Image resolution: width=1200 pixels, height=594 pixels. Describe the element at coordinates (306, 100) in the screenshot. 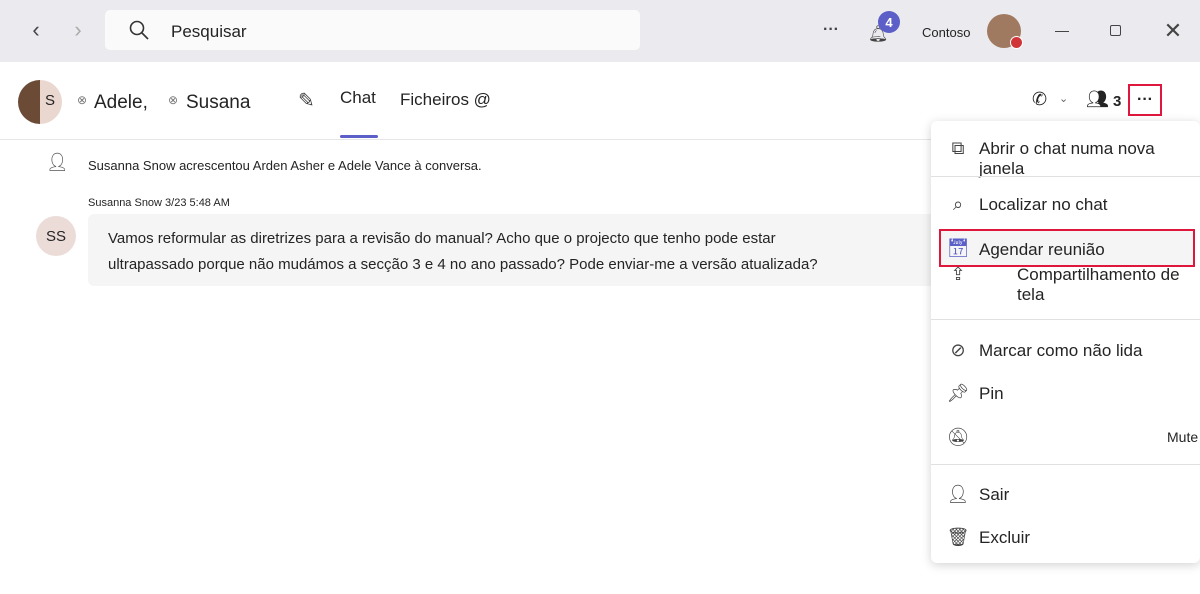

I see `edit-icon: ✎` at that location.